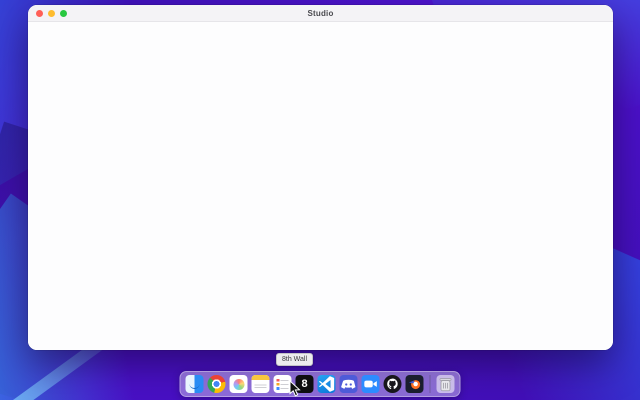 The height and width of the screenshot is (400, 640). I want to click on notes-icon, so click(260, 384).